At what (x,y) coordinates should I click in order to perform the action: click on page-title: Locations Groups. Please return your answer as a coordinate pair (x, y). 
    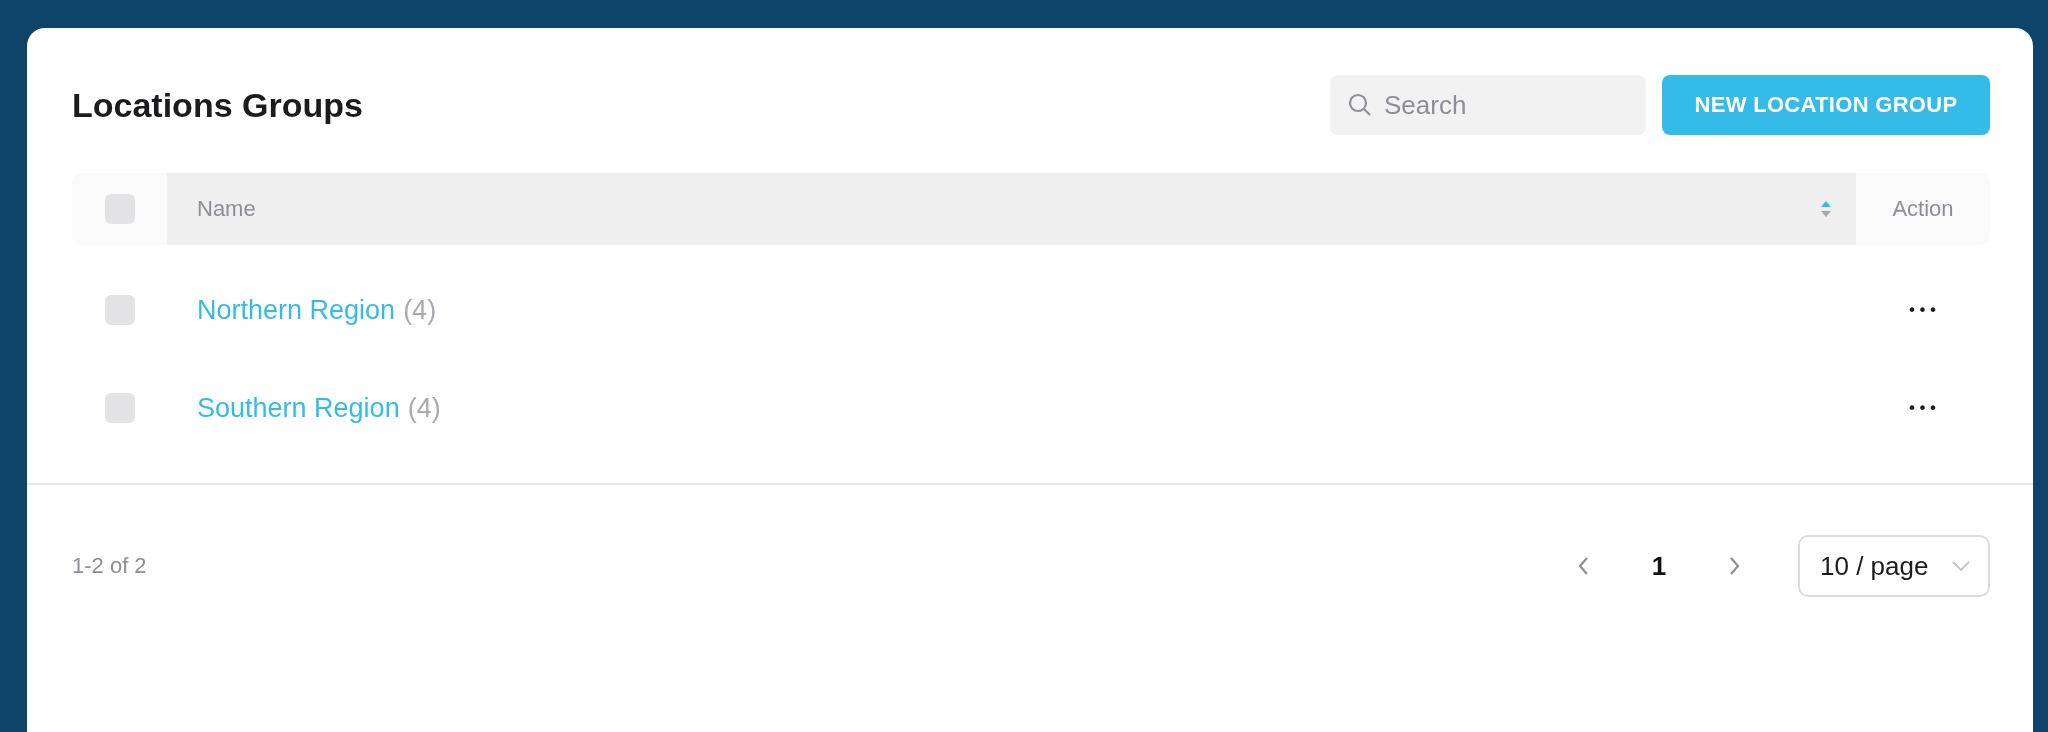
    Looking at the image, I should click on (218, 105).